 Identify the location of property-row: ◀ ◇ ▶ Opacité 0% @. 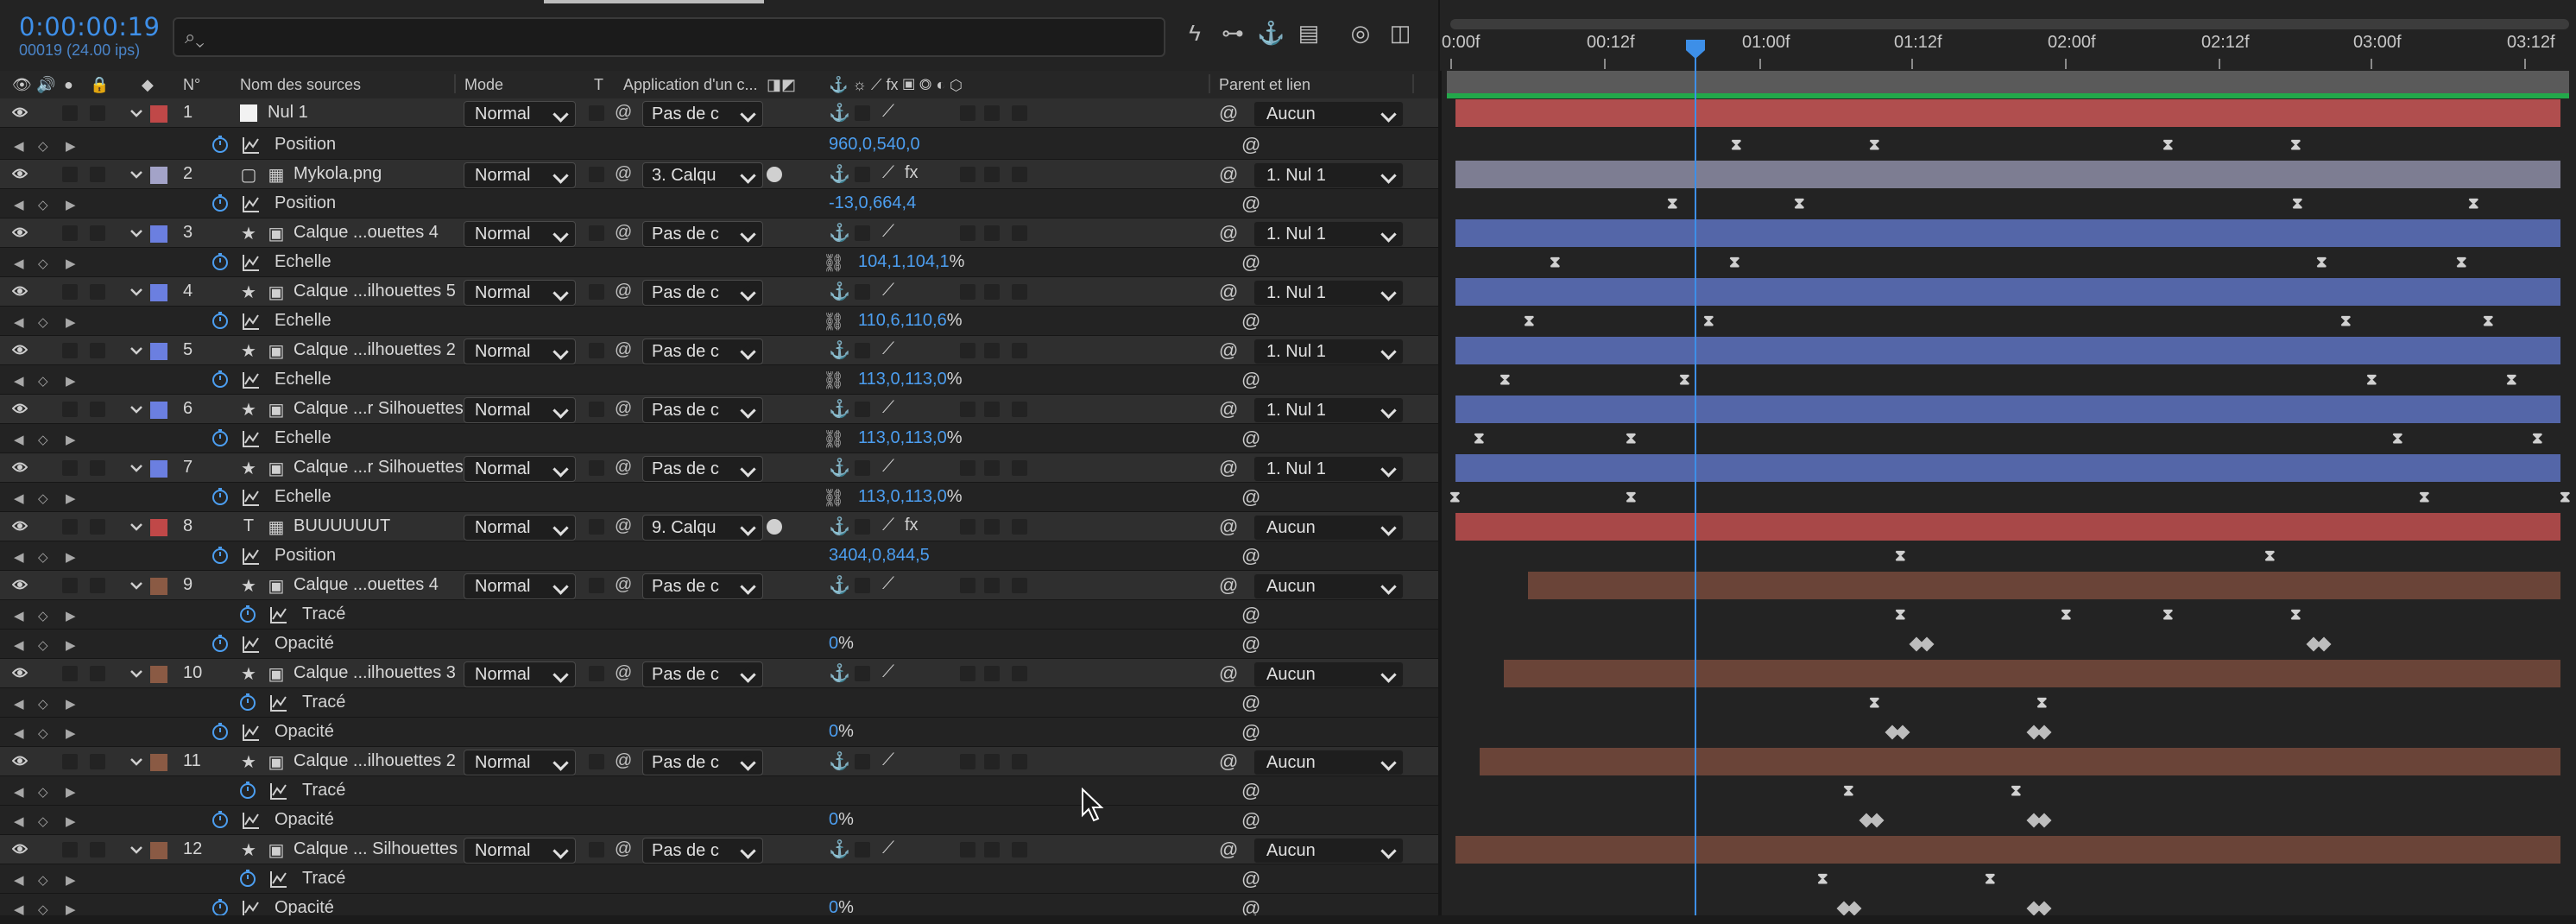
(720, 644).